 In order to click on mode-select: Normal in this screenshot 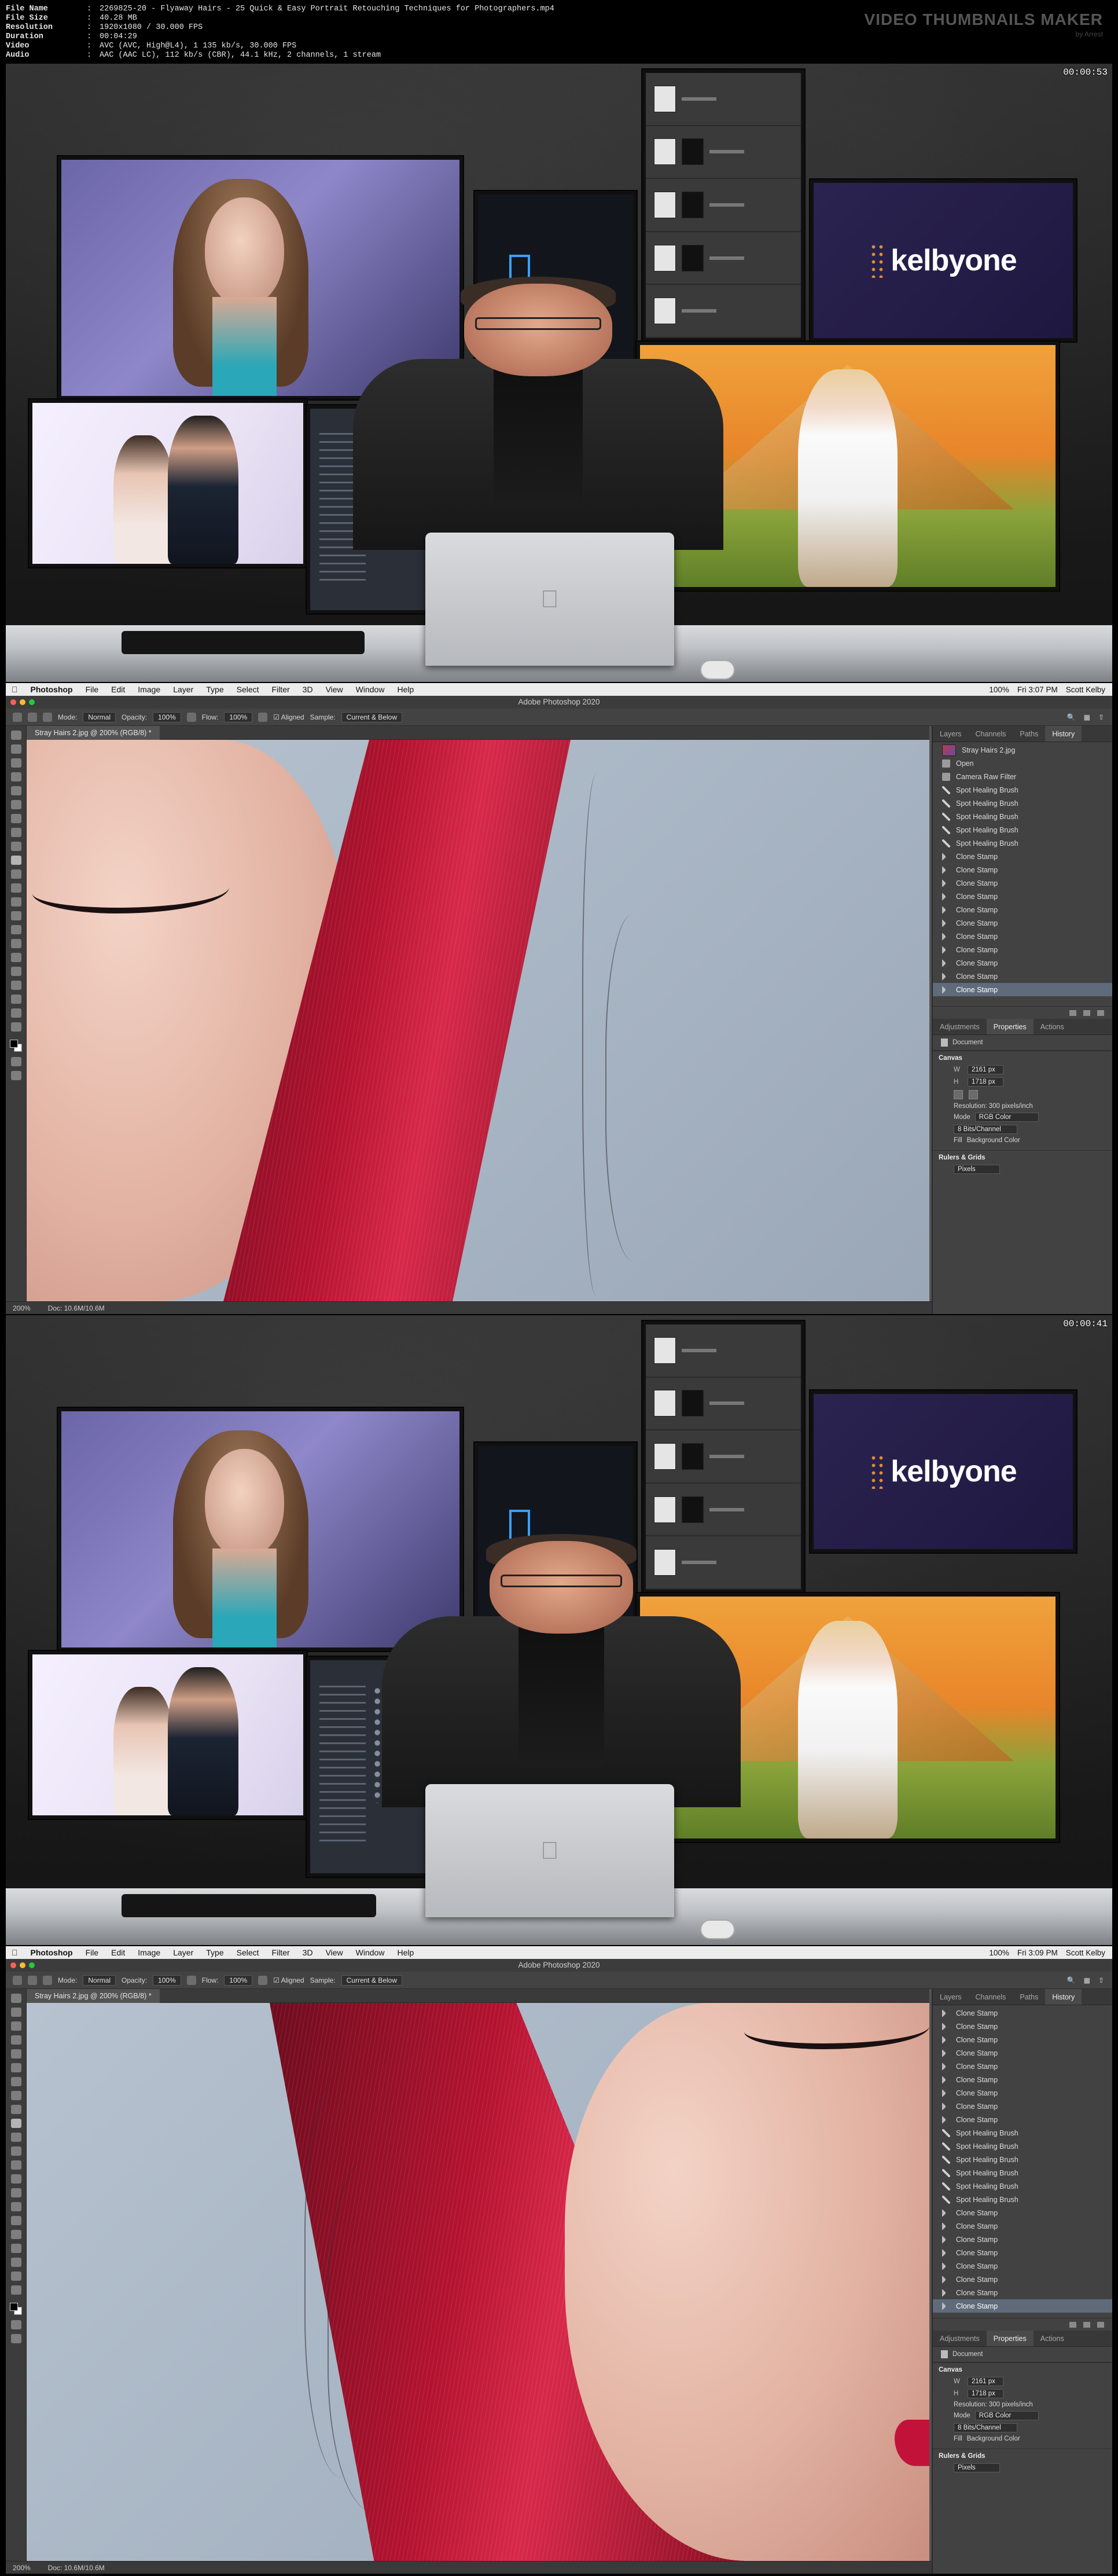, I will do `click(99, 716)`.